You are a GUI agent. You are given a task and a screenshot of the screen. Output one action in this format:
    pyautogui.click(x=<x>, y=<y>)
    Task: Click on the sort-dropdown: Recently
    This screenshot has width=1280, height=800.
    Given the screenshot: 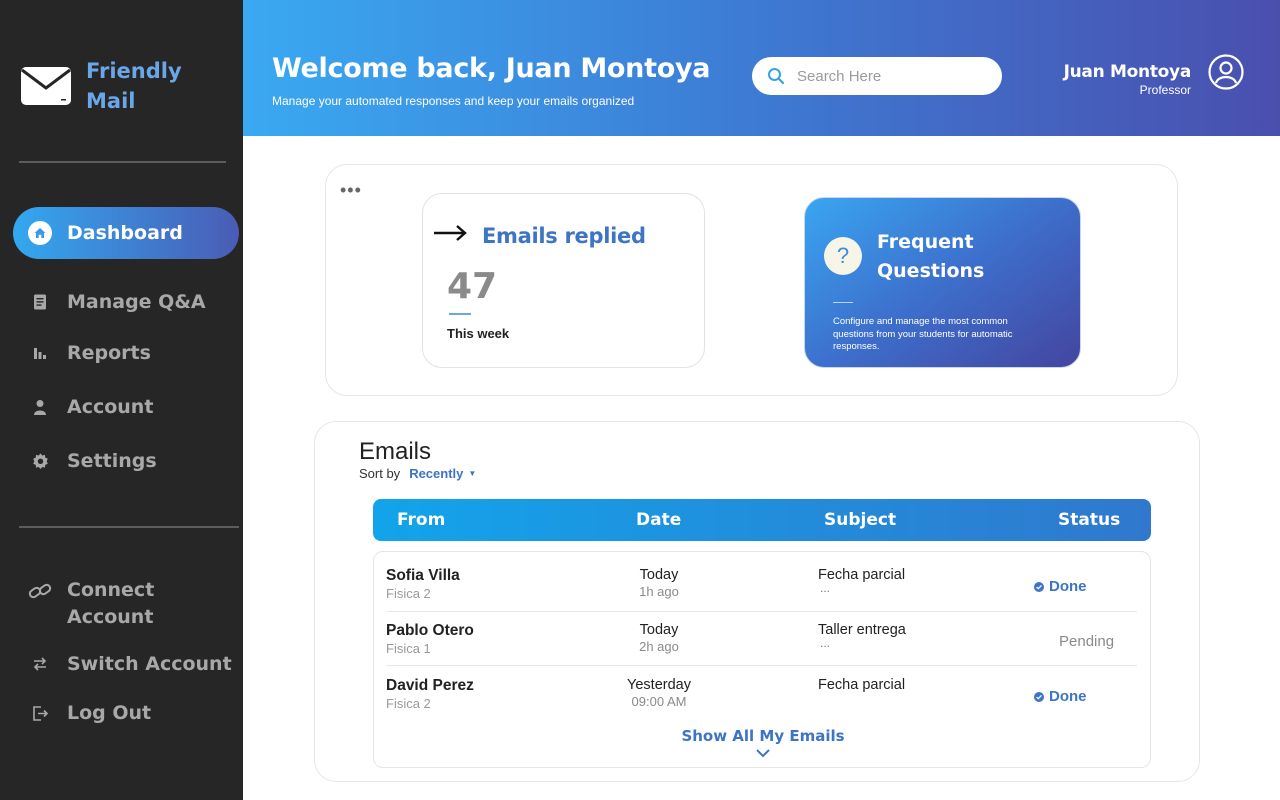 What is the action you would take?
    pyautogui.click(x=436, y=473)
    